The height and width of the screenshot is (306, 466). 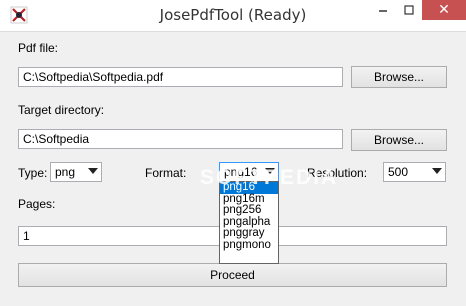 I want to click on minimize-button, so click(x=383, y=10).